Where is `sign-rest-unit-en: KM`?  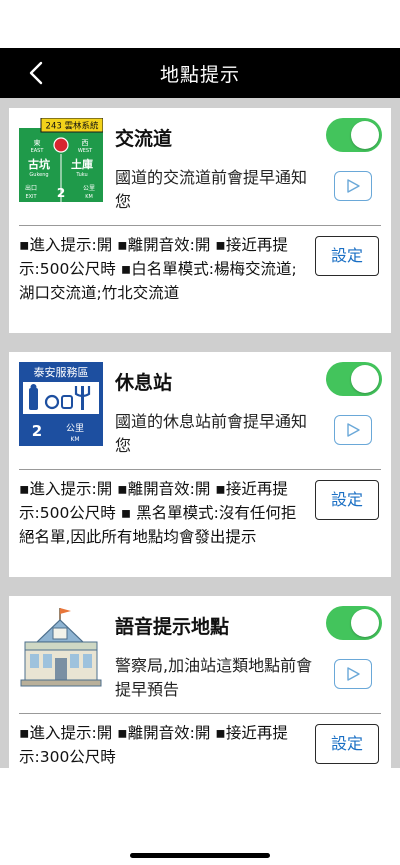
sign-rest-unit-en: KM is located at coordinates (74, 439).